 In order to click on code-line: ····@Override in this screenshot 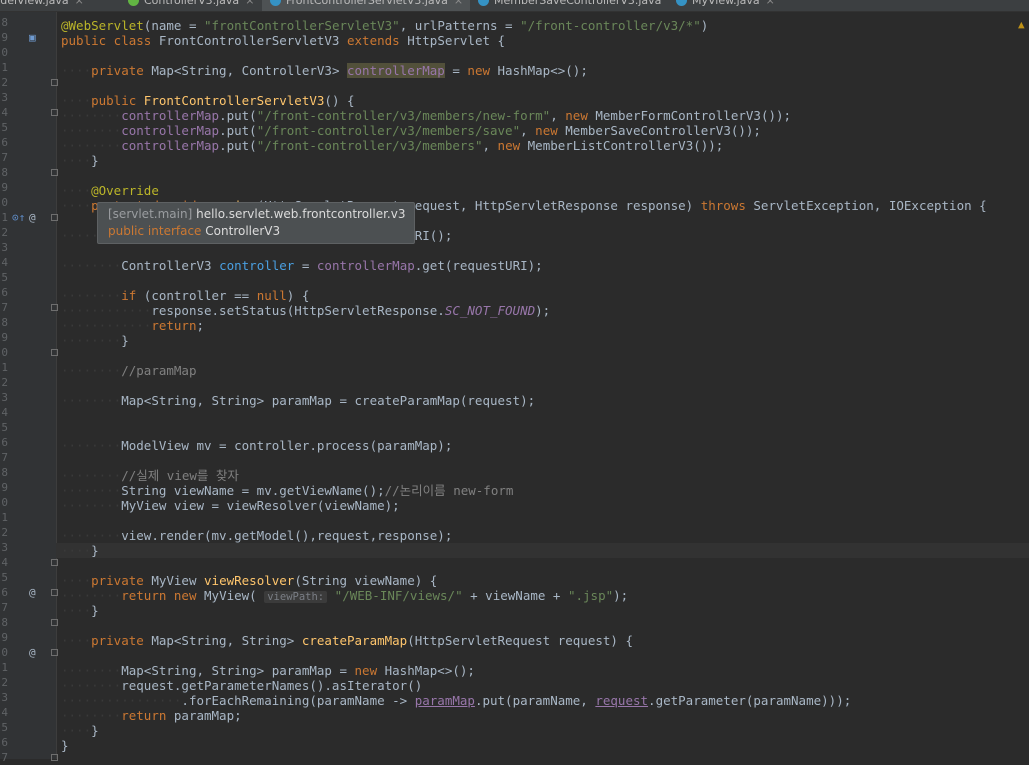, I will do `click(545, 190)`.